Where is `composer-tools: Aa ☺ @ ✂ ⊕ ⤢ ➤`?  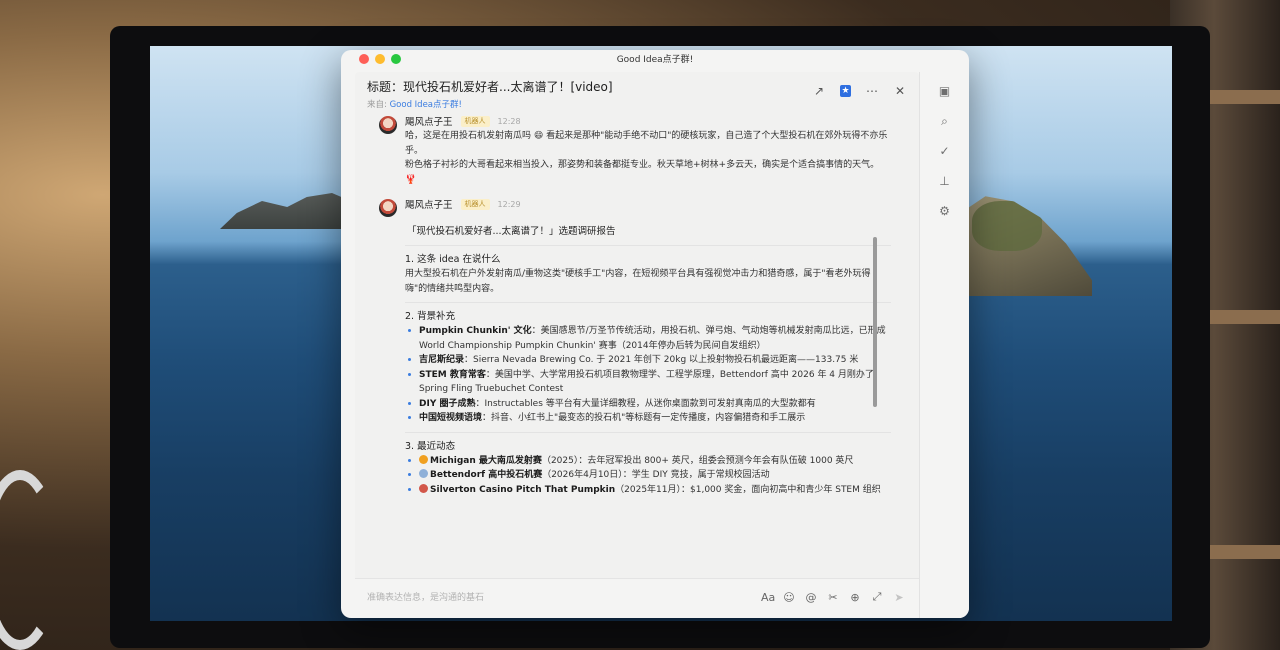 composer-tools: Aa ☺ @ ✂ ⊕ ⤢ ➤ is located at coordinates (833, 597).